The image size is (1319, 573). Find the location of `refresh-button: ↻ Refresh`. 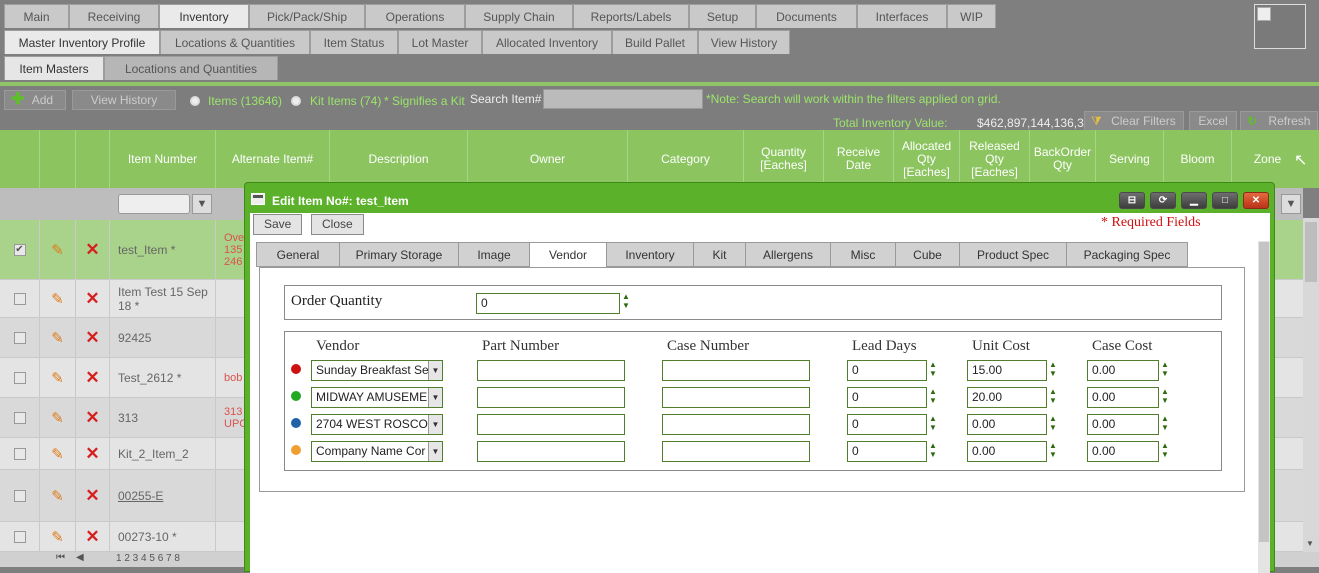

refresh-button: ↻ Refresh is located at coordinates (1279, 121).